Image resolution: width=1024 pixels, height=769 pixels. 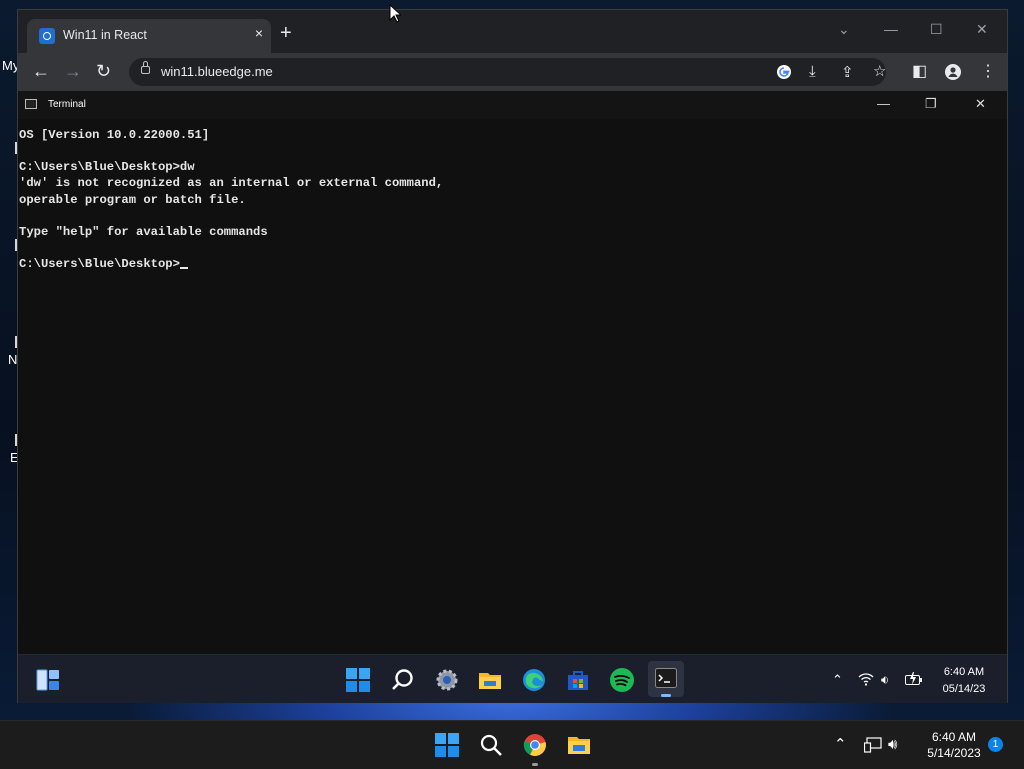 I want to click on browser-toolbar: ← → ↻ win11.blueedge.me ⤓ ⇪ ☆ ◧ ⋮, so click(x=512, y=72).